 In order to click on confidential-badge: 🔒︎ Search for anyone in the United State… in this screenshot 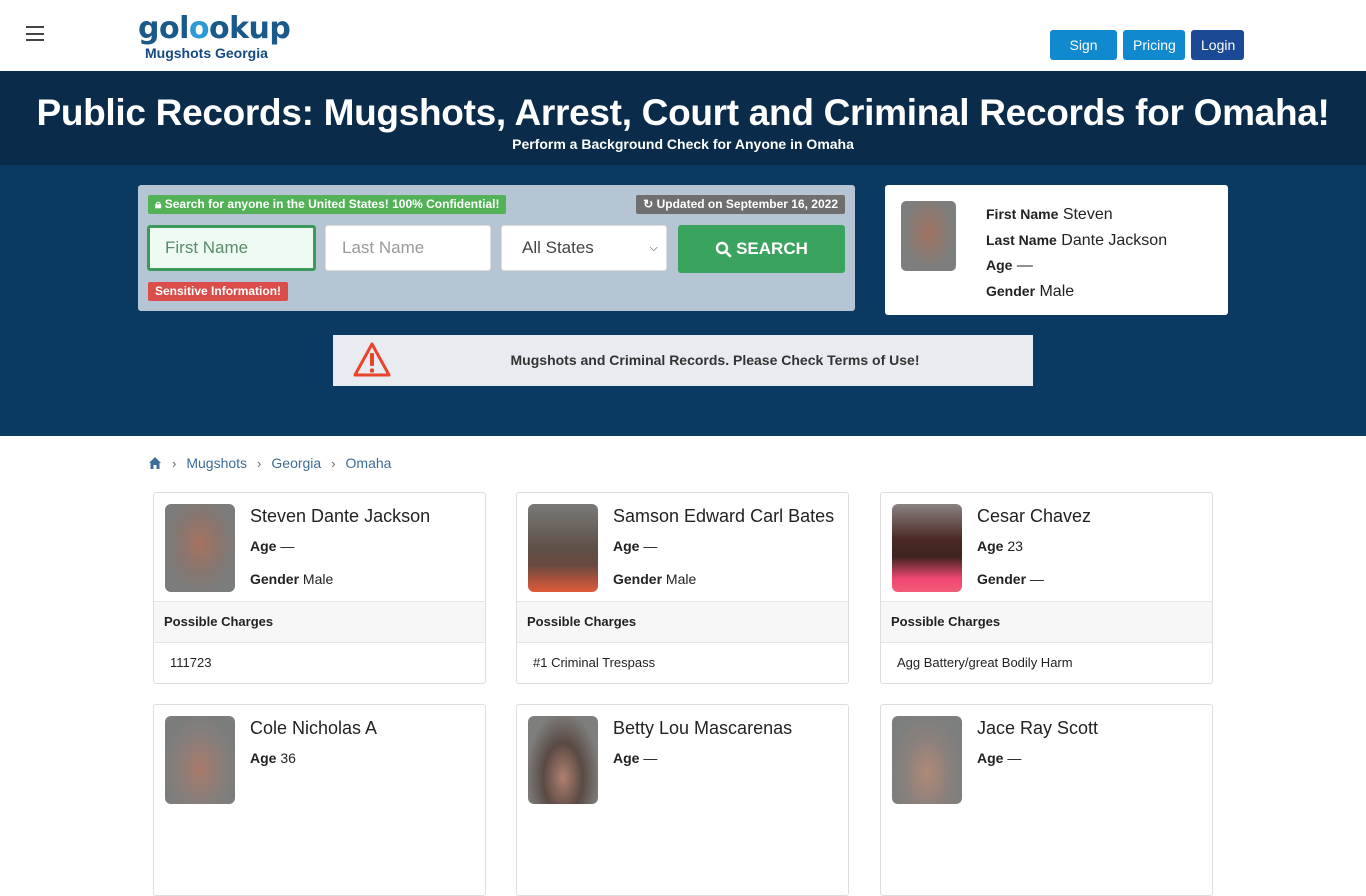, I will do `click(327, 204)`.